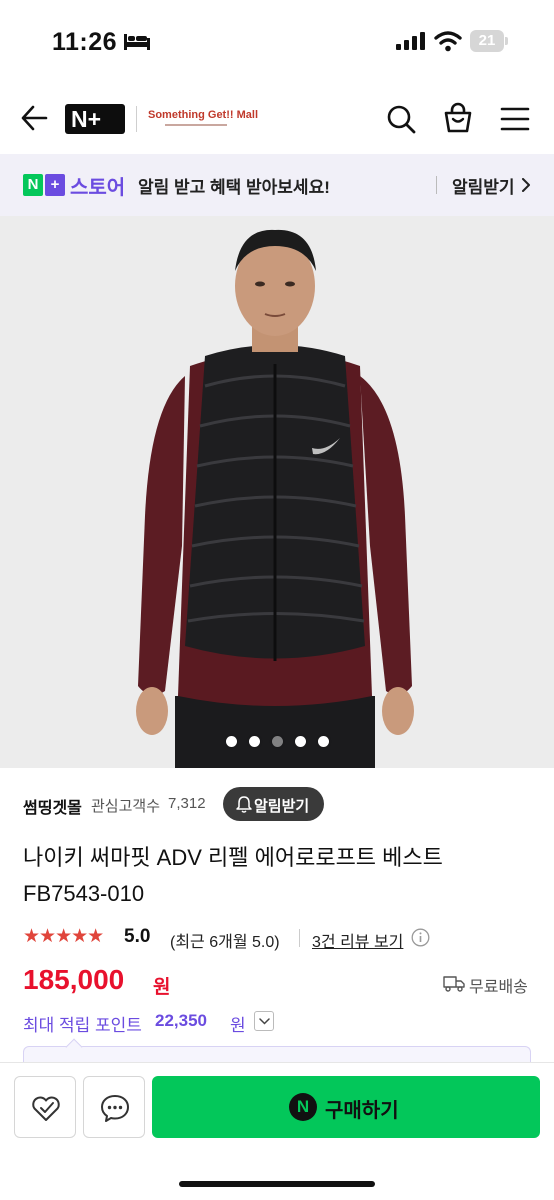  What do you see at coordinates (137, 936) in the screenshot?
I see `rating-value: 5.0` at bounding box center [137, 936].